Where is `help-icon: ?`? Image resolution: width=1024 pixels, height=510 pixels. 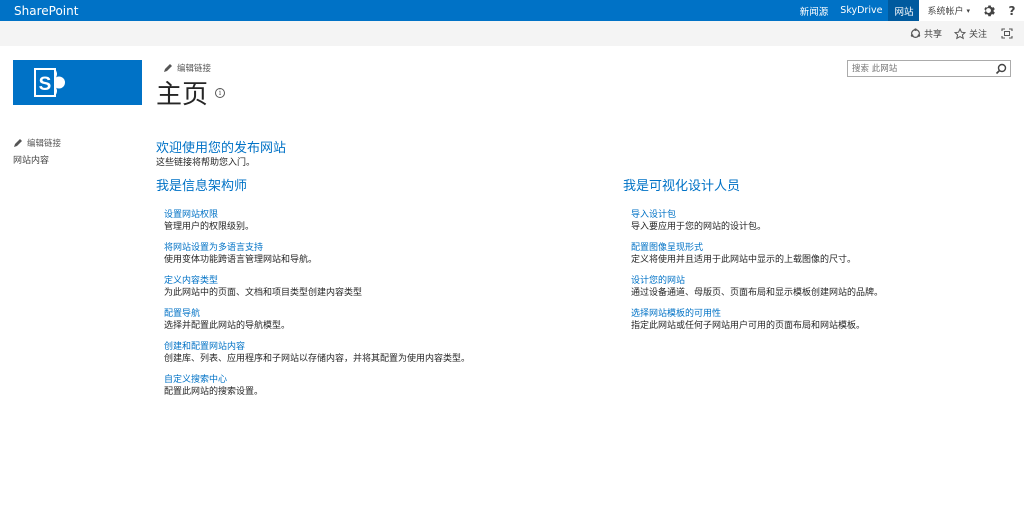
help-icon: ? is located at coordinates (1012, 10).